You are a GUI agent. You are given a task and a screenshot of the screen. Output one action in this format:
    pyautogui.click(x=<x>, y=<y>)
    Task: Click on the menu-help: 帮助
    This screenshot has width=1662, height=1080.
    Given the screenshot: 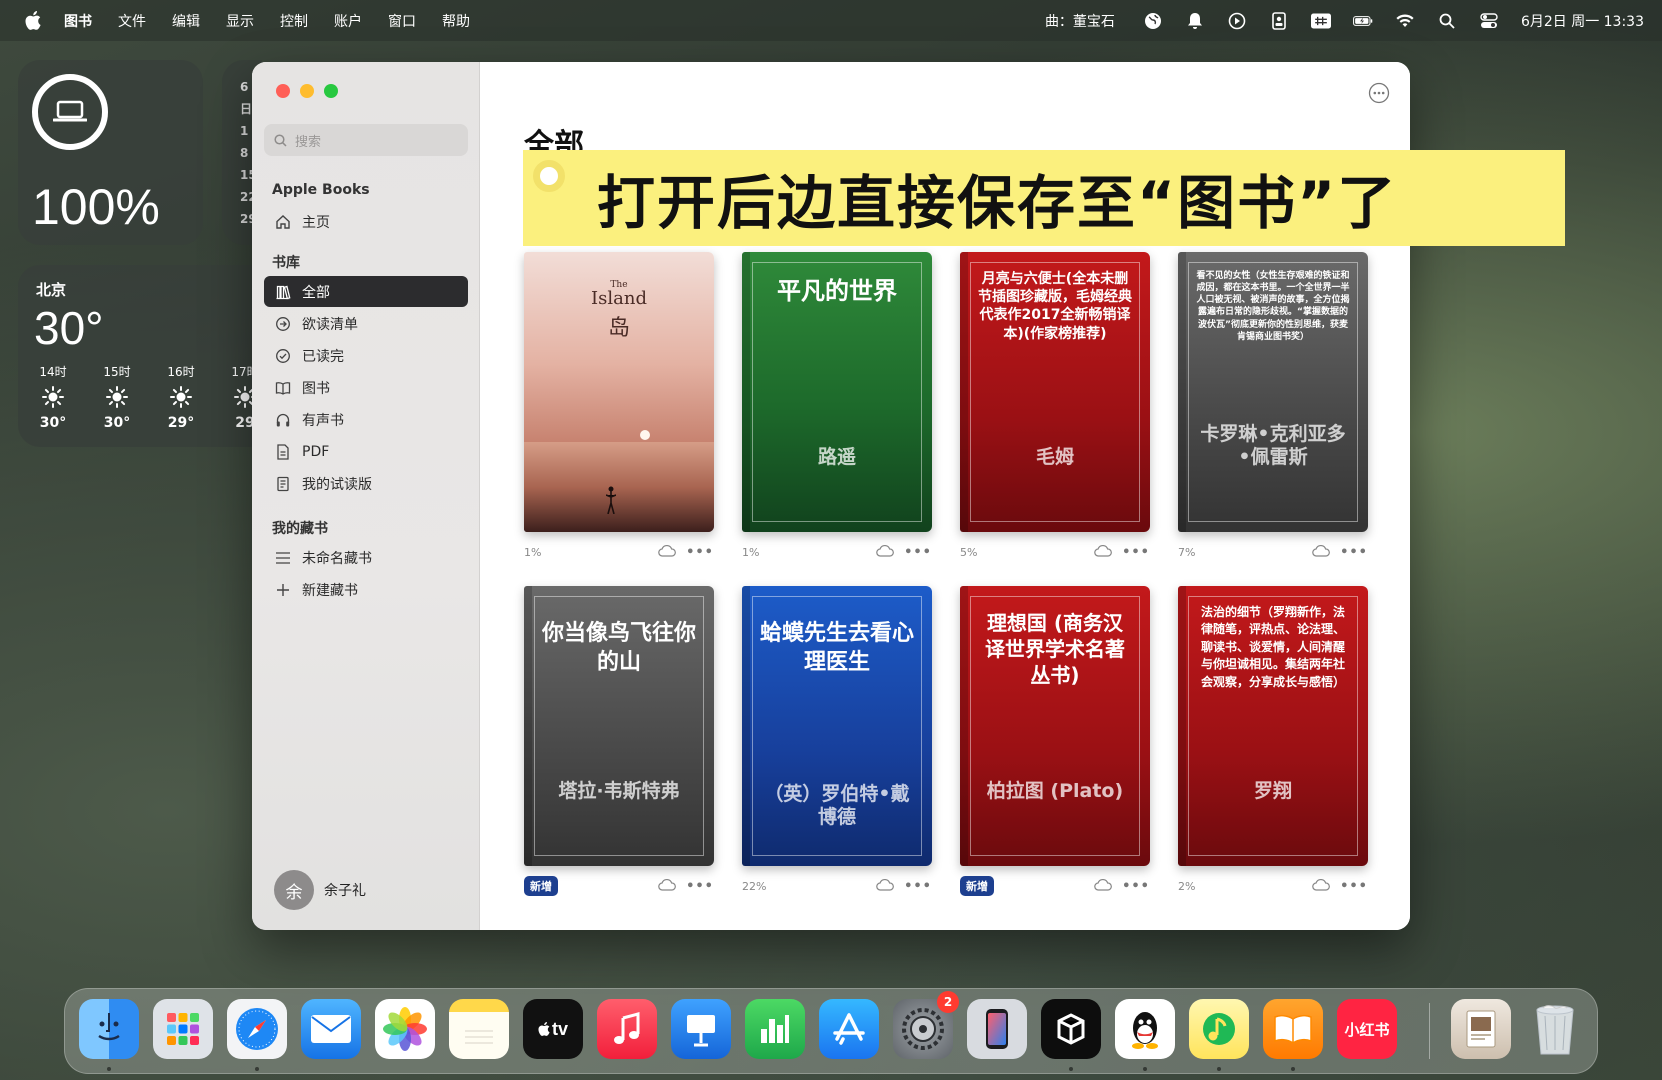 What is the action you would take?
    pyautogui.click(x=456, y=21)
    